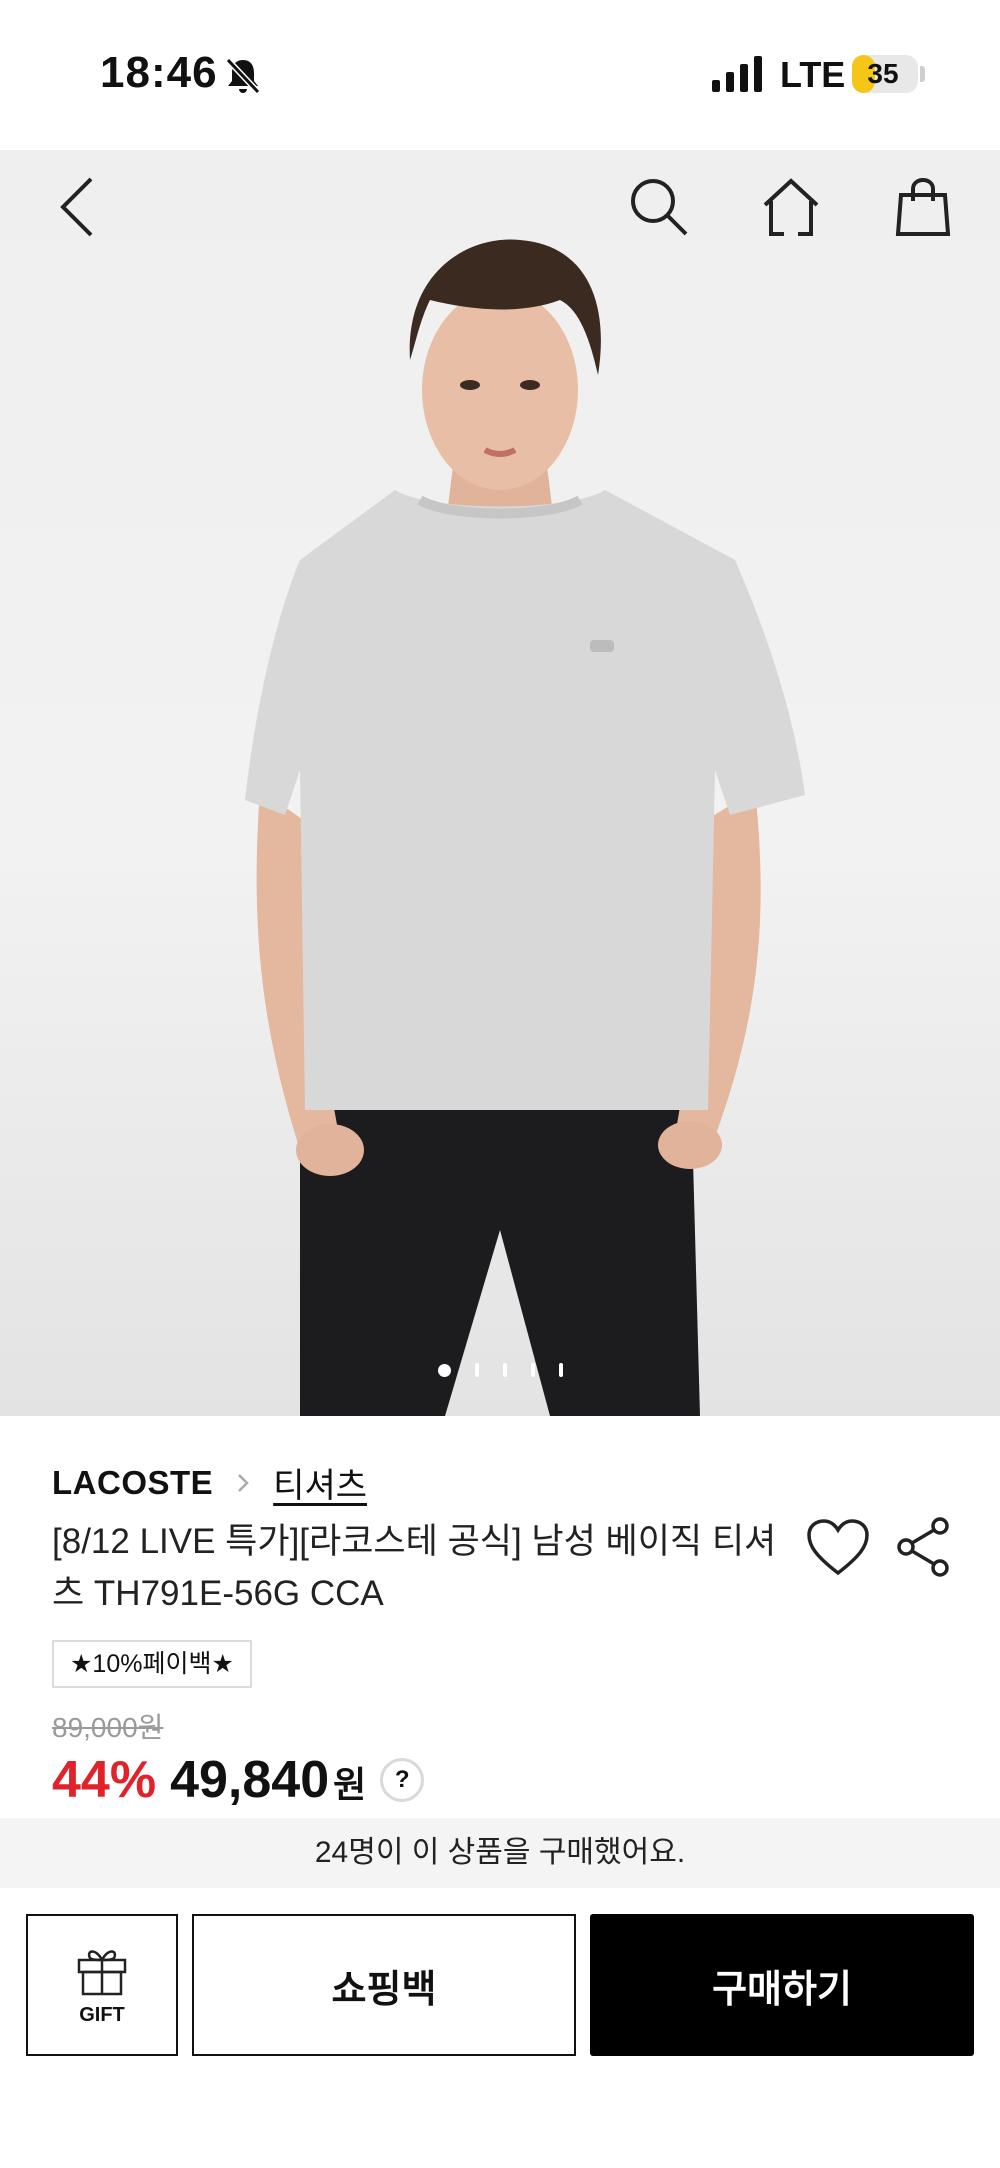 Image resolution: width=1000 pixels, height=2168 pixels. Describe the element at coordinates (500, 1853) in the screenshot. I see `purchase-count-notice: 24명이 이 상품을 구매했어요.` at that location.